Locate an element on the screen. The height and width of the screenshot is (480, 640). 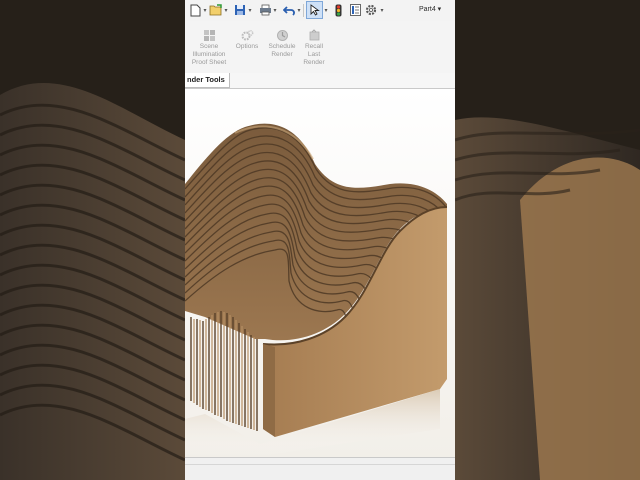
standard-toolbar: ▾ ▾ ▾ ▾ ▾ ▾ ▾ Part4 ▾ is located at coordinates (320, 11).